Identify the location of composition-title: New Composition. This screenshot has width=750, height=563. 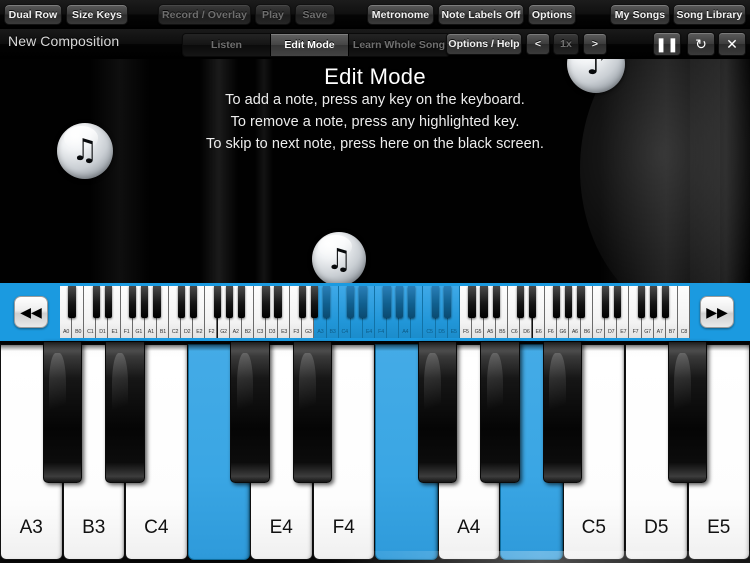
(64, 41).